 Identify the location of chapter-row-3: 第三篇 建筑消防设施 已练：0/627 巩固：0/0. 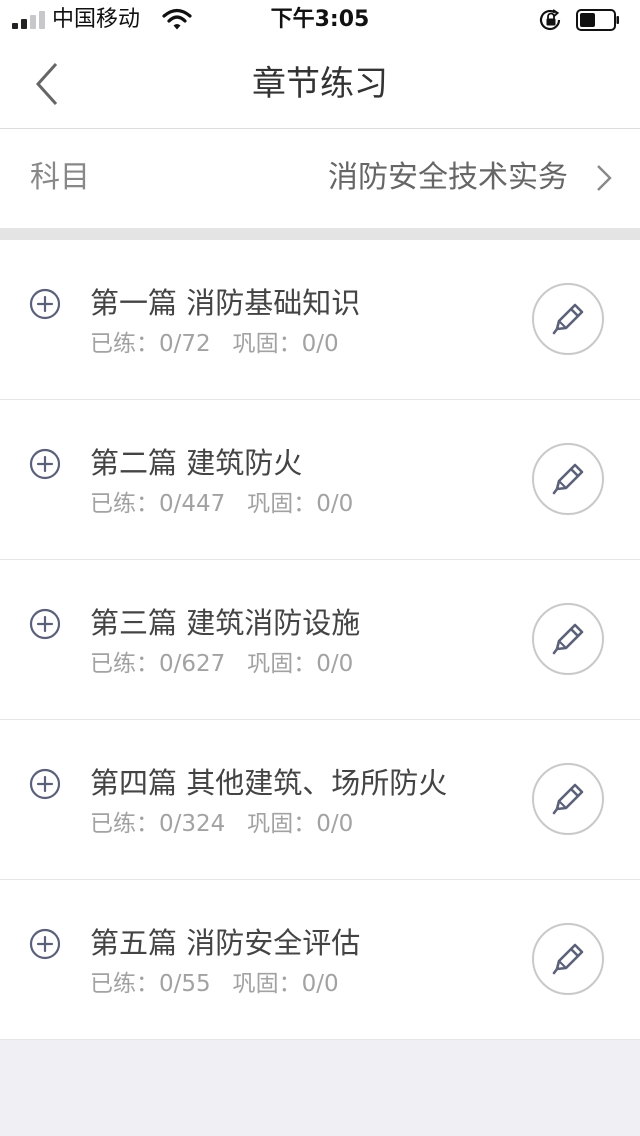
(320, 640).